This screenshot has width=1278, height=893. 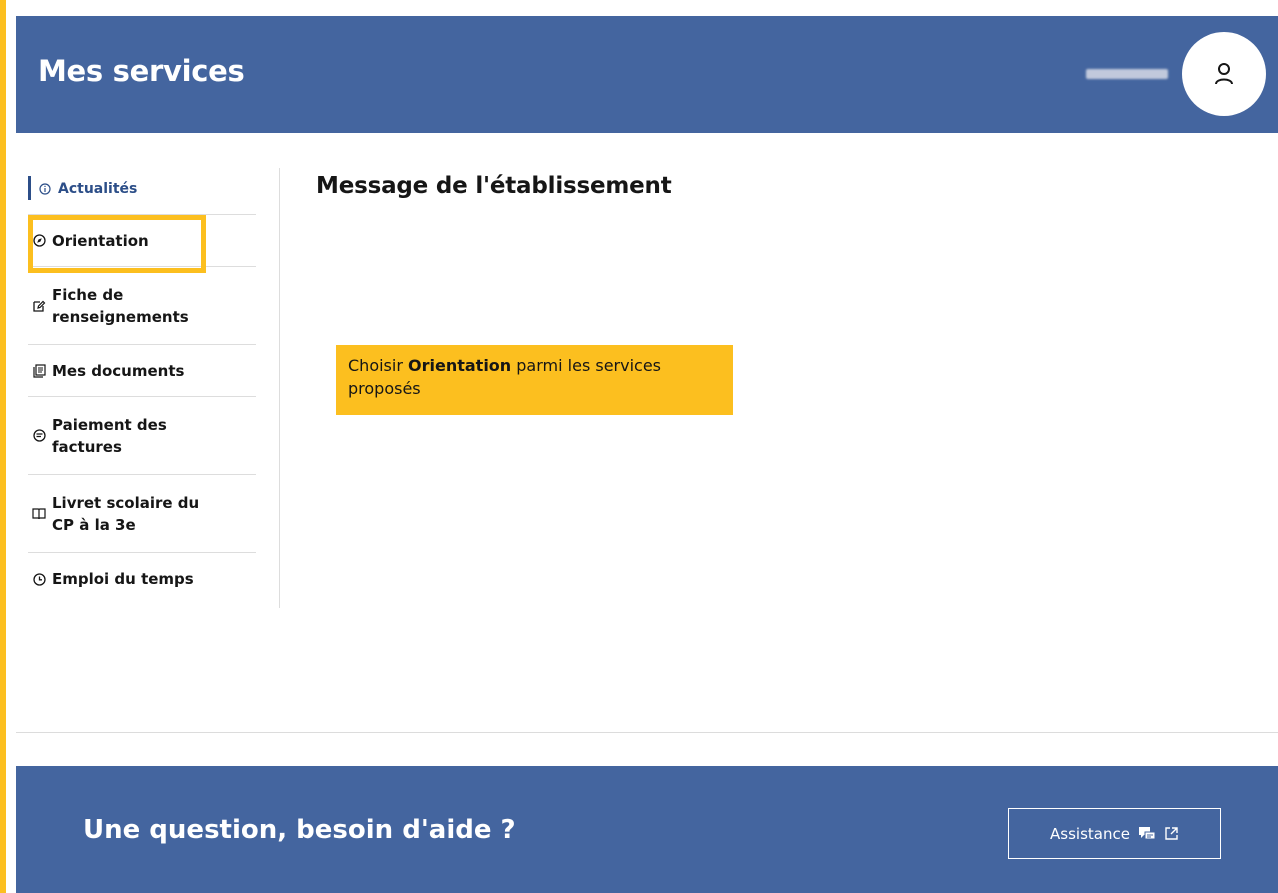 I want to click on left-accent-bar, so click(x=3, y=446).